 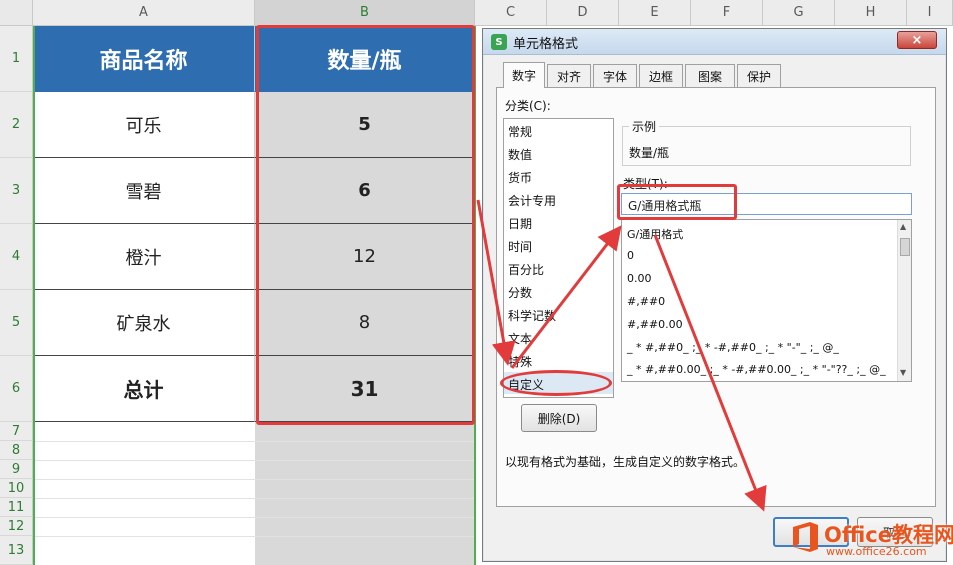 What do you see at coordinates (710, 373) in the screenshot?
I see `arrow-to-ok` at bounding box center [710, 373].